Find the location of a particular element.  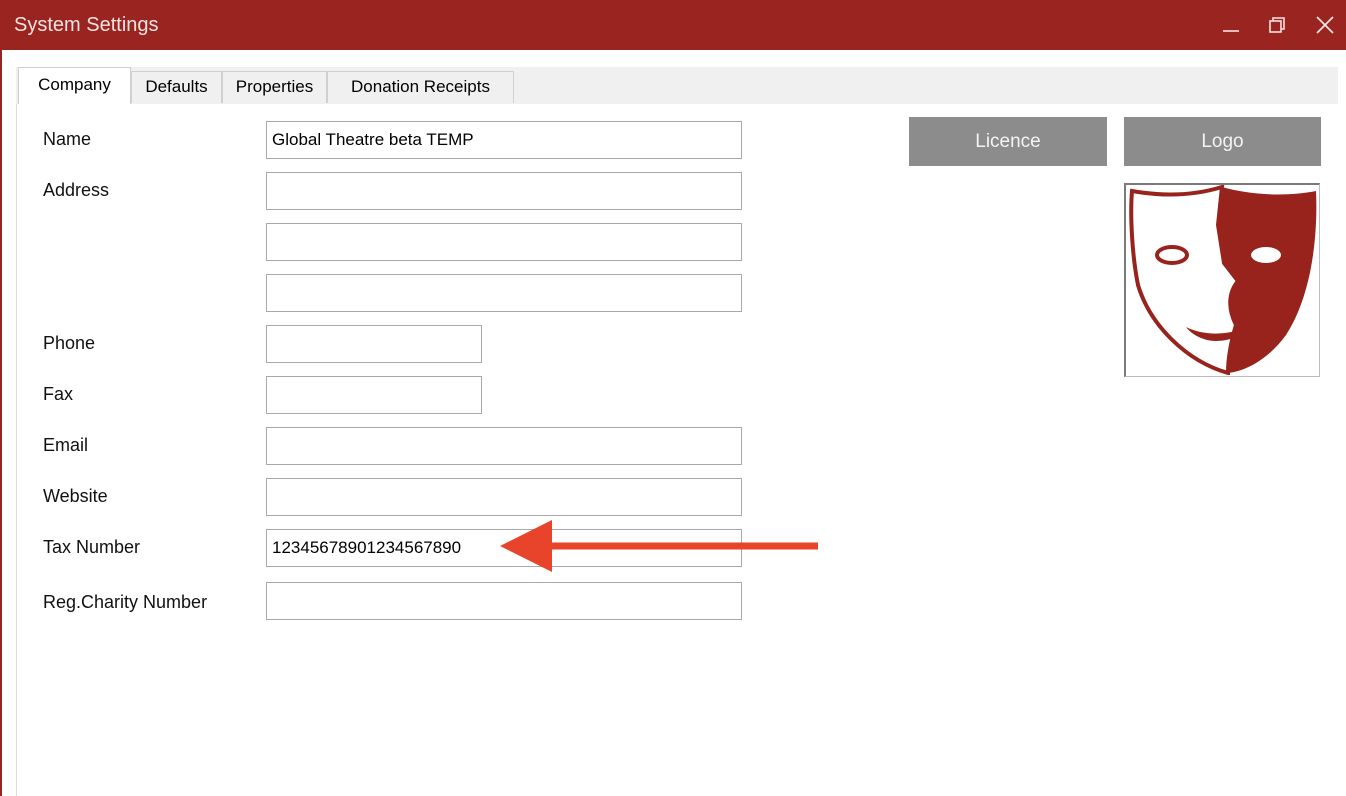

tab-company: Company is located at coordinates (74, 86).